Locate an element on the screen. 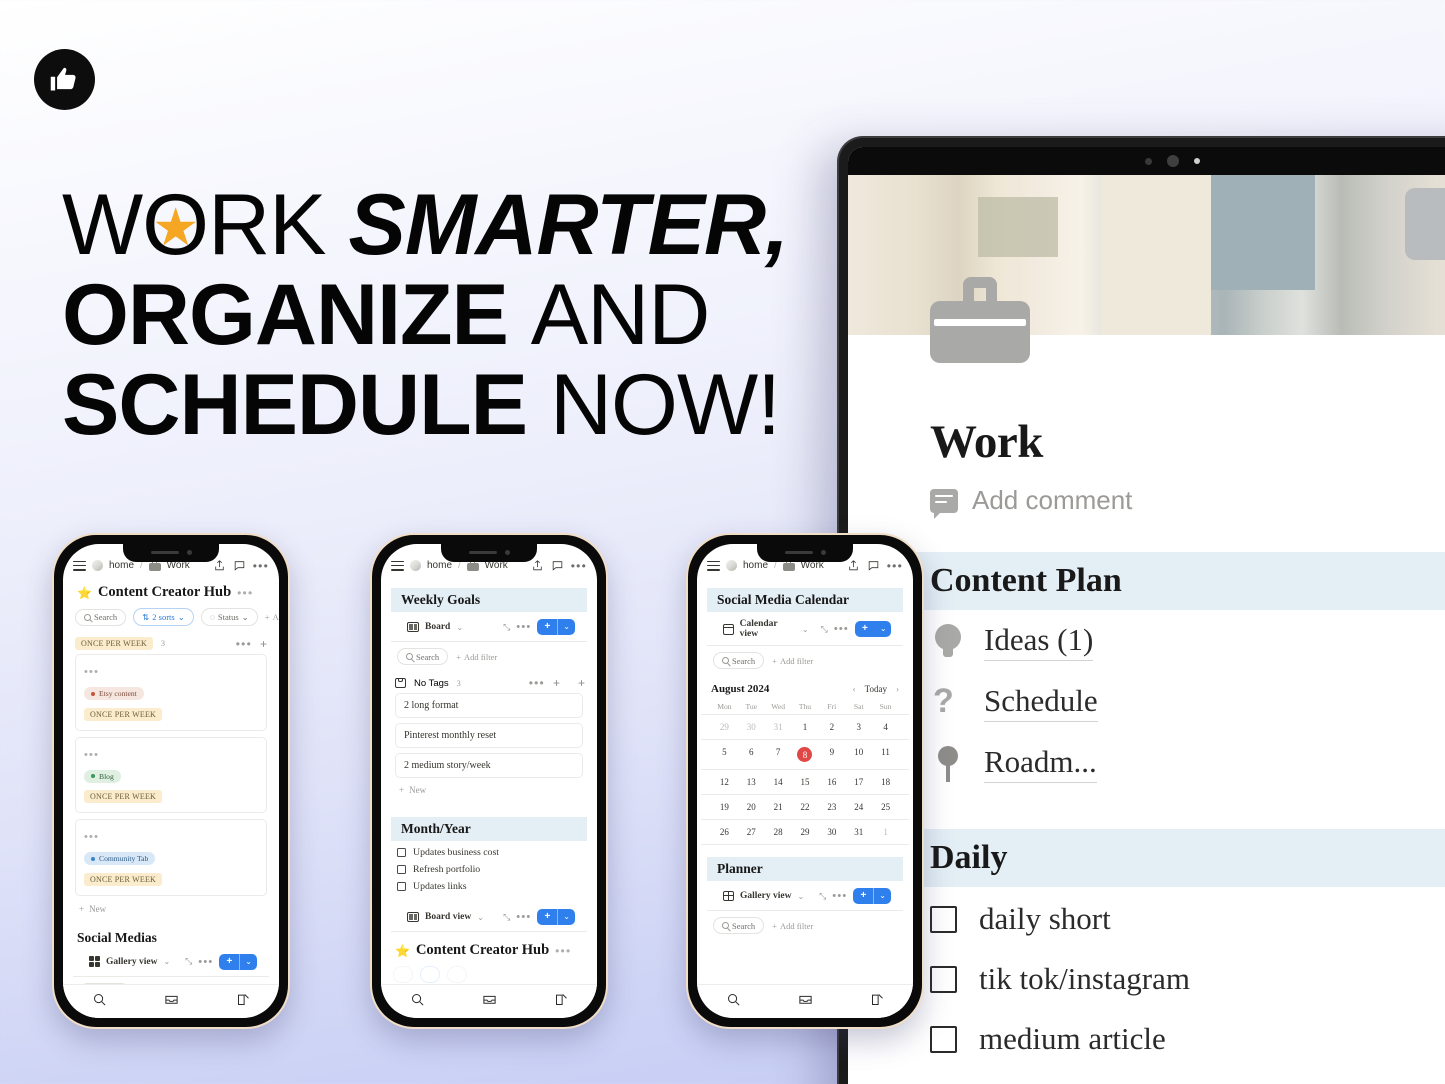 The height and width of the screenshot is (1084, 1445). view-name: Board view is located at coordinates (448, 917).